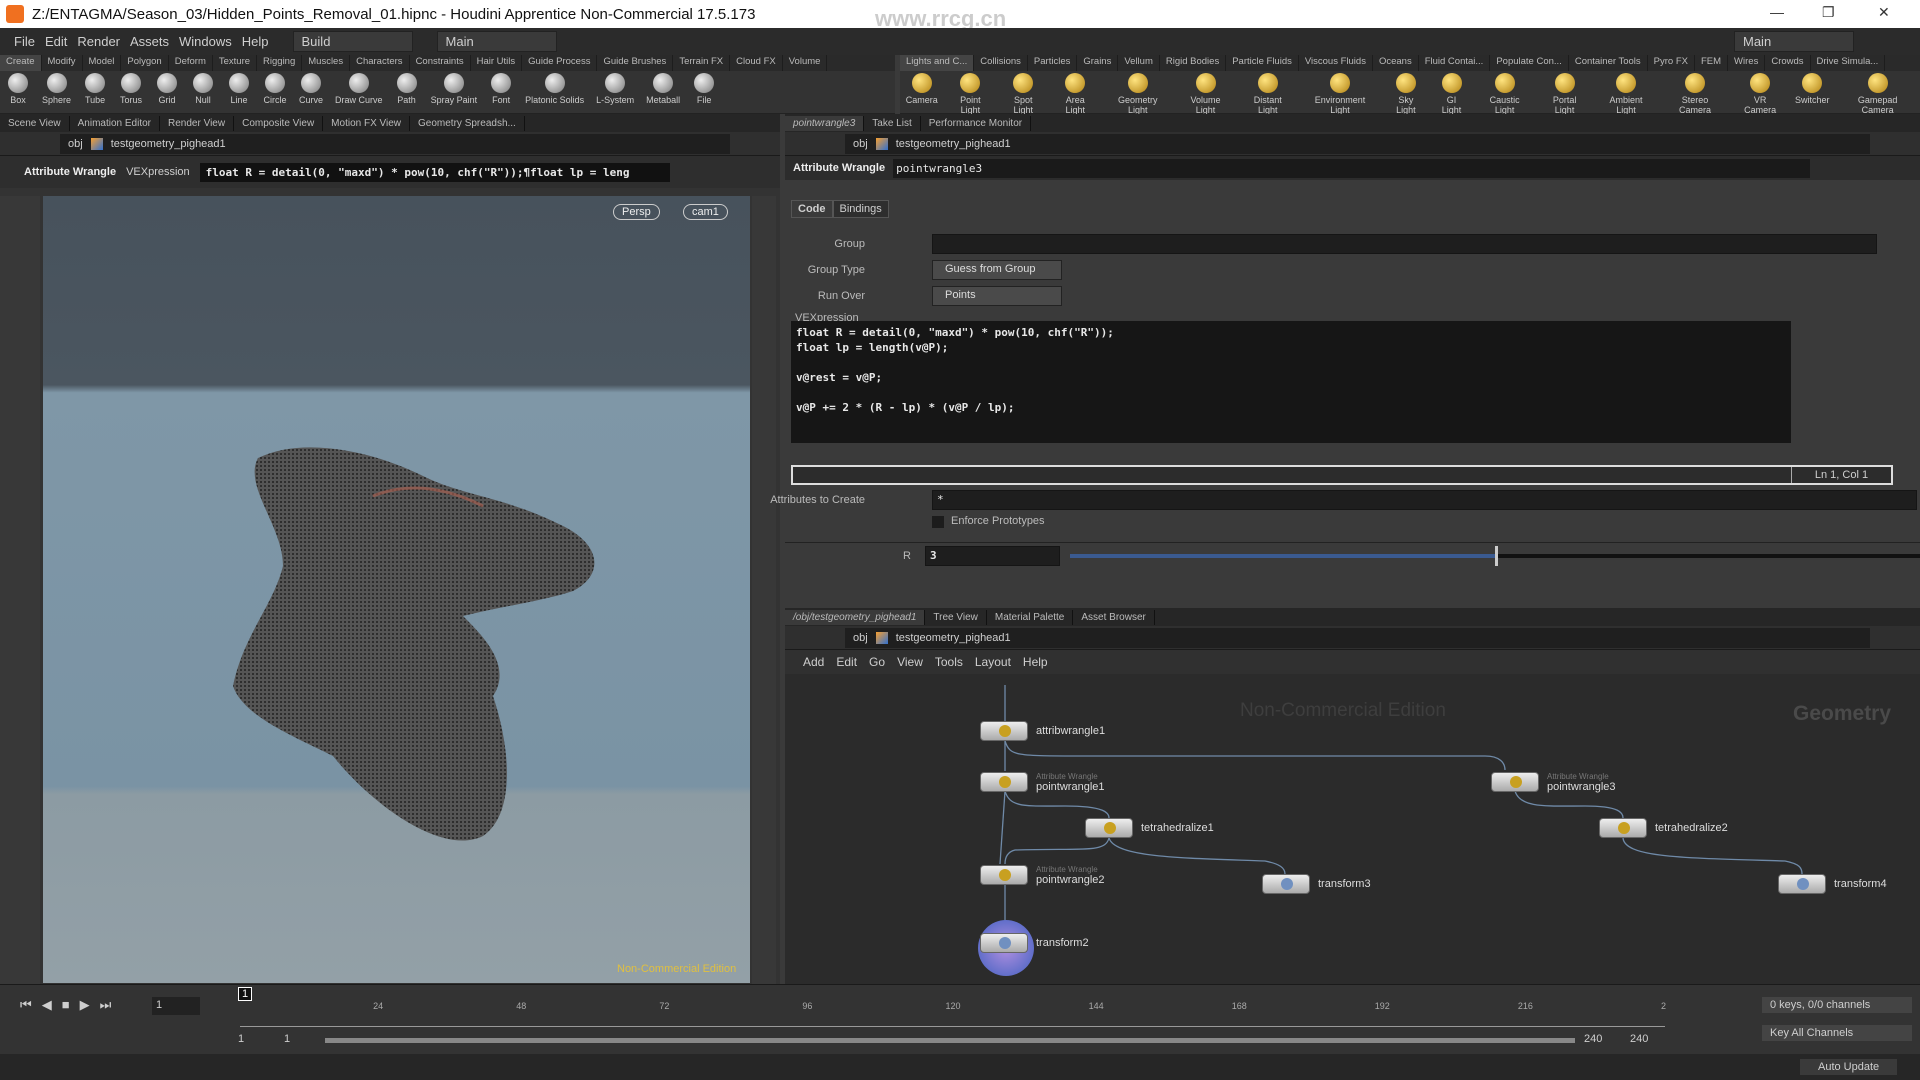  What do you see at coordinates (1339, 94) in the screenshot?
I see `tool-environment-light: Environment Light` at bounding box center [1339, 94].